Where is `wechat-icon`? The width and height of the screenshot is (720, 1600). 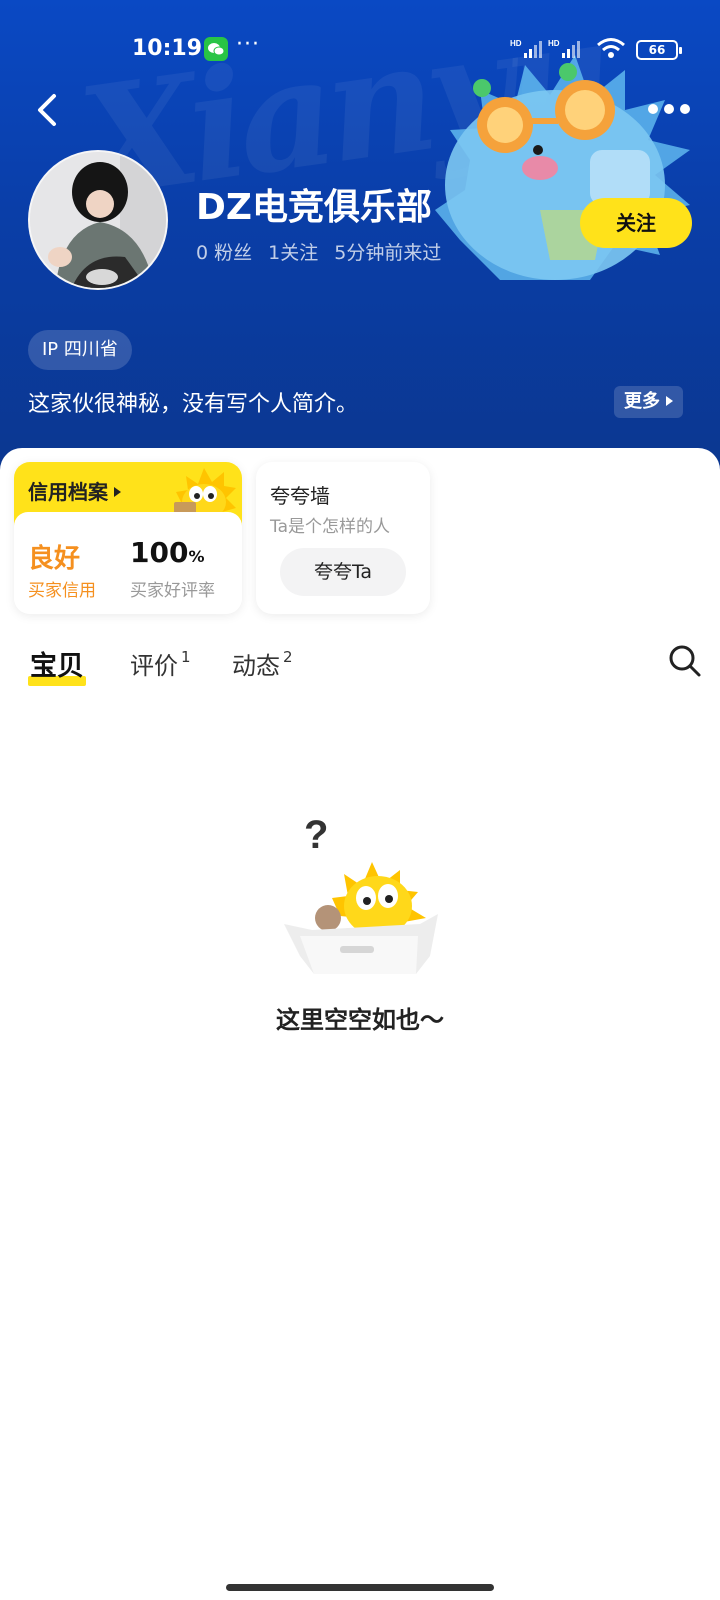
wechat-icon is located at coordinates (216, 49).